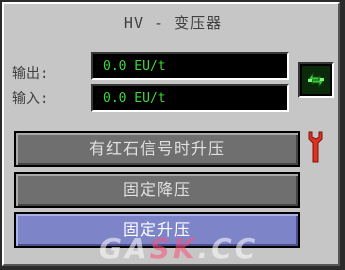  What do you see at coordinates (134, 66) in the screenshot?
I see `output-value: 0.0 EU/t` at bounding box center [134, 66].